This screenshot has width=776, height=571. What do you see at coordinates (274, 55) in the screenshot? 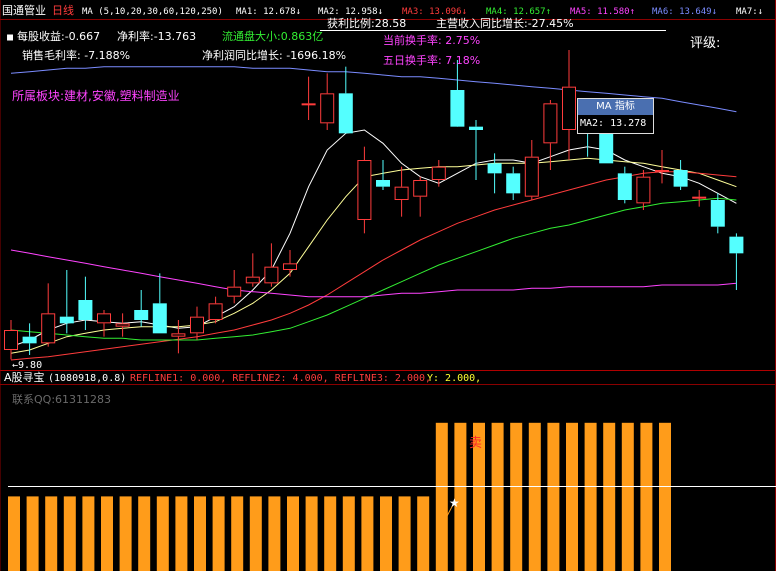
I see `net-profit-growth: 净利润同比增长: -1696.18%` at bounding box center [274, 55].